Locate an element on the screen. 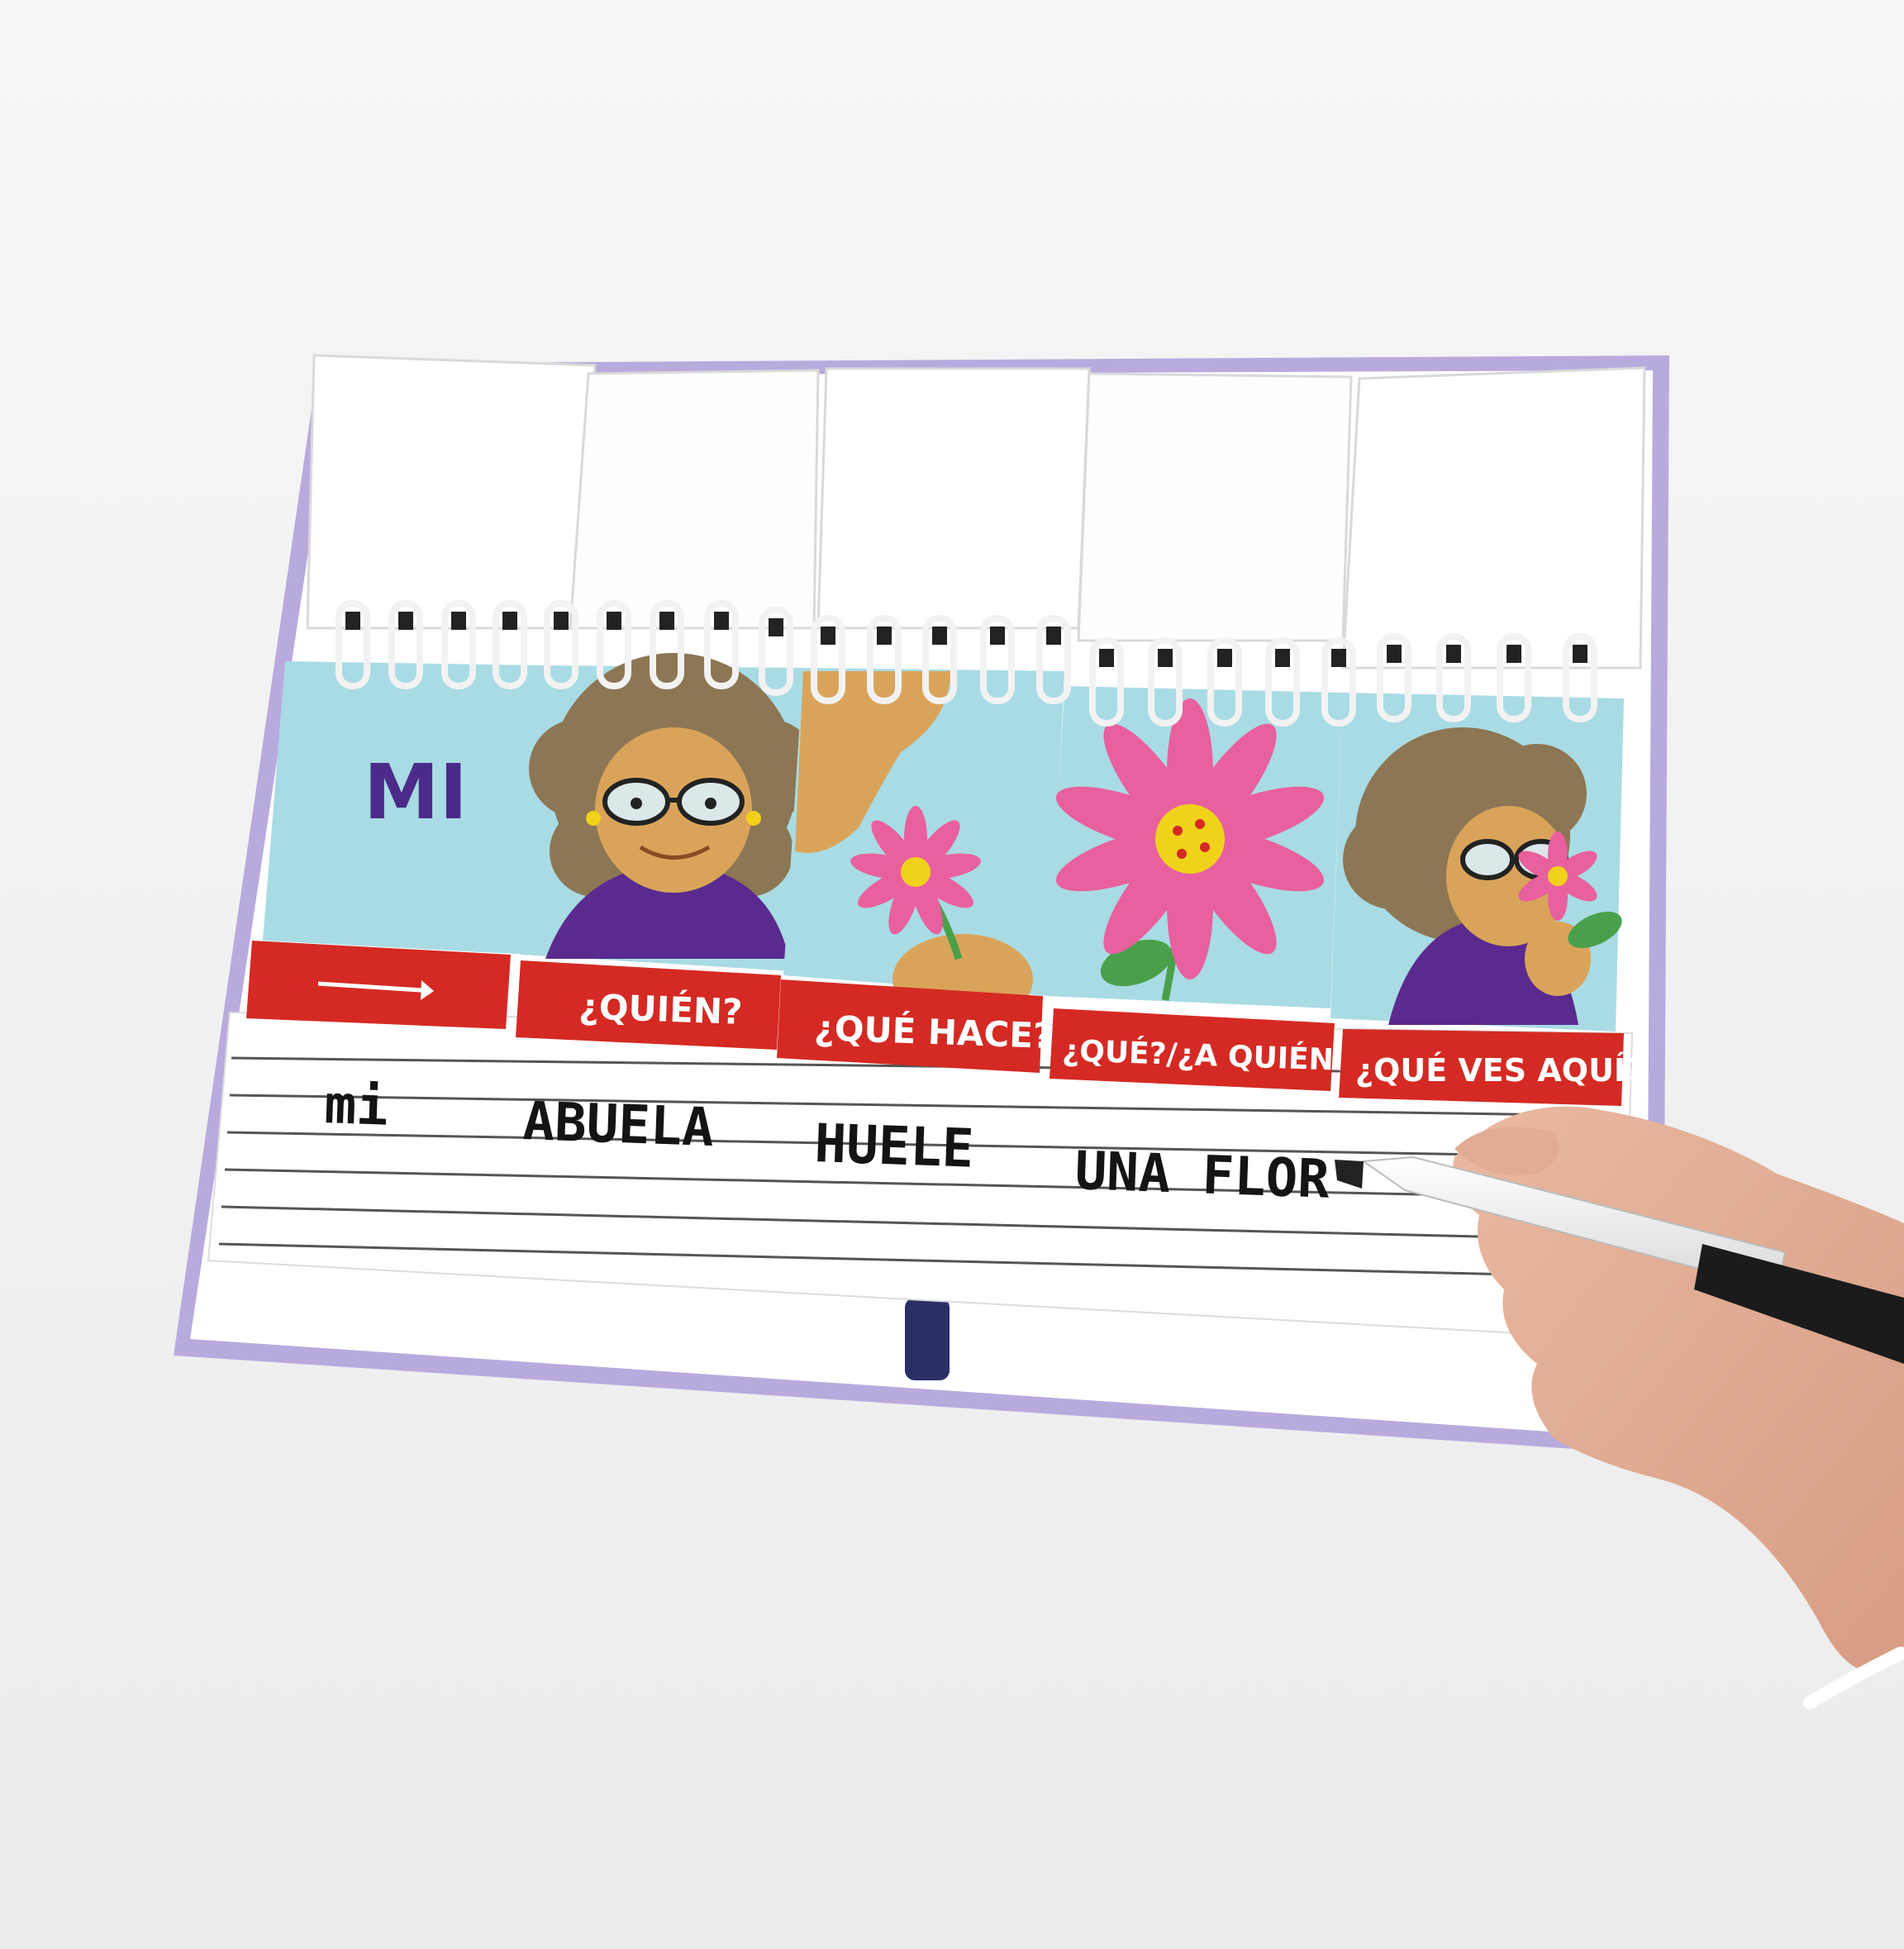 This screenshot has height=1949, width=1904. card-que-hace: ¿QUÉ HACE? is located at coordinates (920, 870).